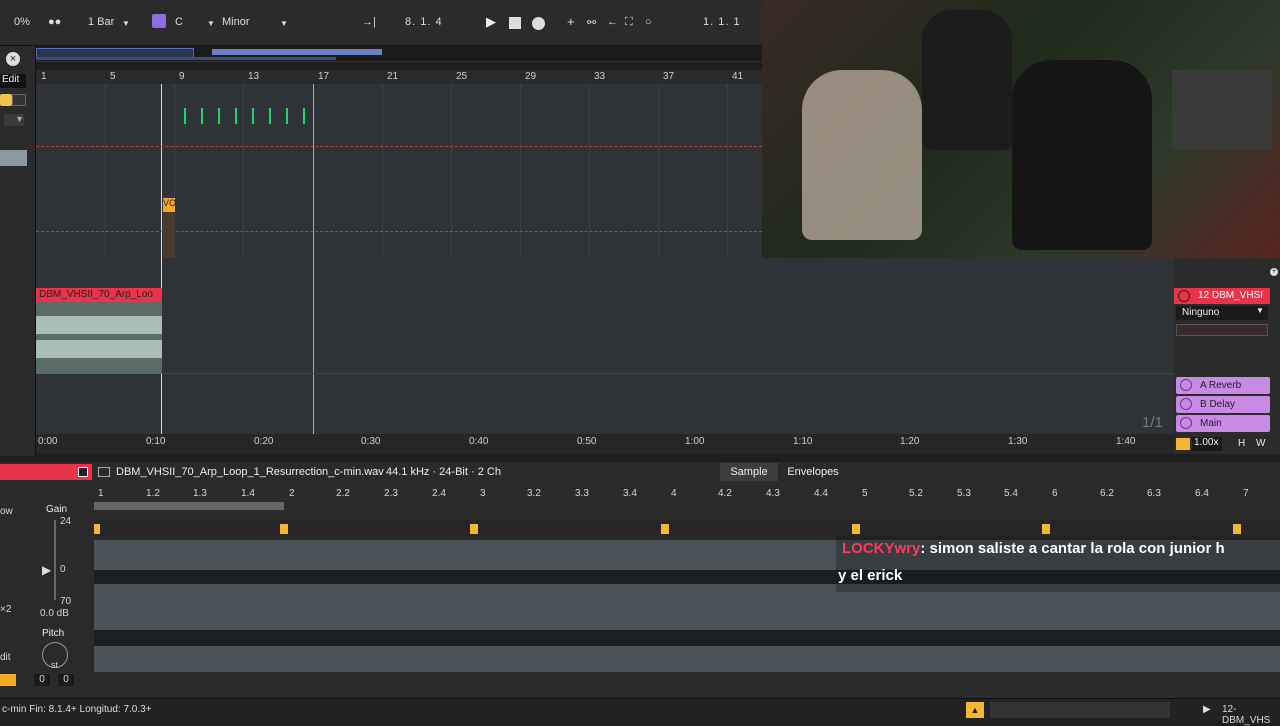 This screenshot has width=1280, height=726. What do you see at coordinates (13, 81) in the screenshot?
I see `edit-button: Edit` at bounding box center [13, 81].